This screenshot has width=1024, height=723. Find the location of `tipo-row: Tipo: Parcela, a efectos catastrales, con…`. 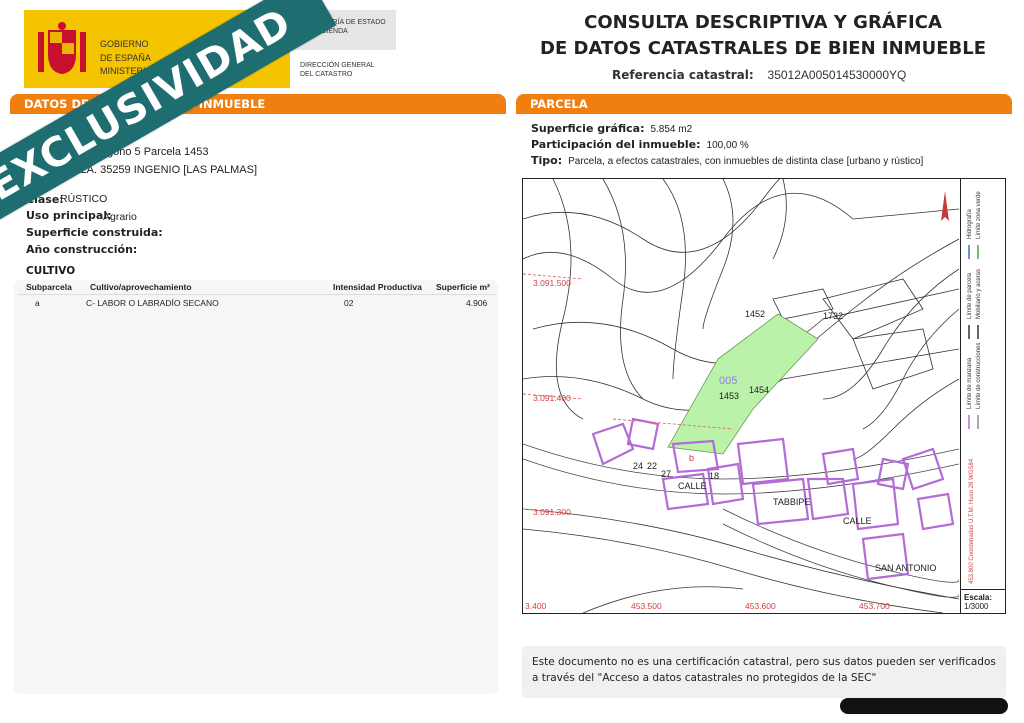

tipo-row: Tipo: Parcela, a efectos catastrales, con… is located at coordinates (727, 160).